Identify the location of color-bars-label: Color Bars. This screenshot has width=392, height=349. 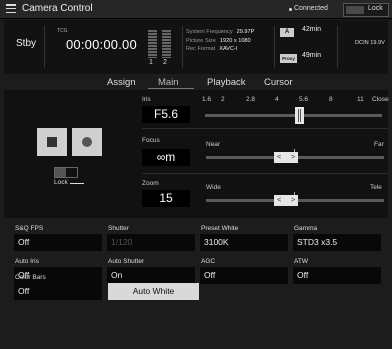
(30, 277).